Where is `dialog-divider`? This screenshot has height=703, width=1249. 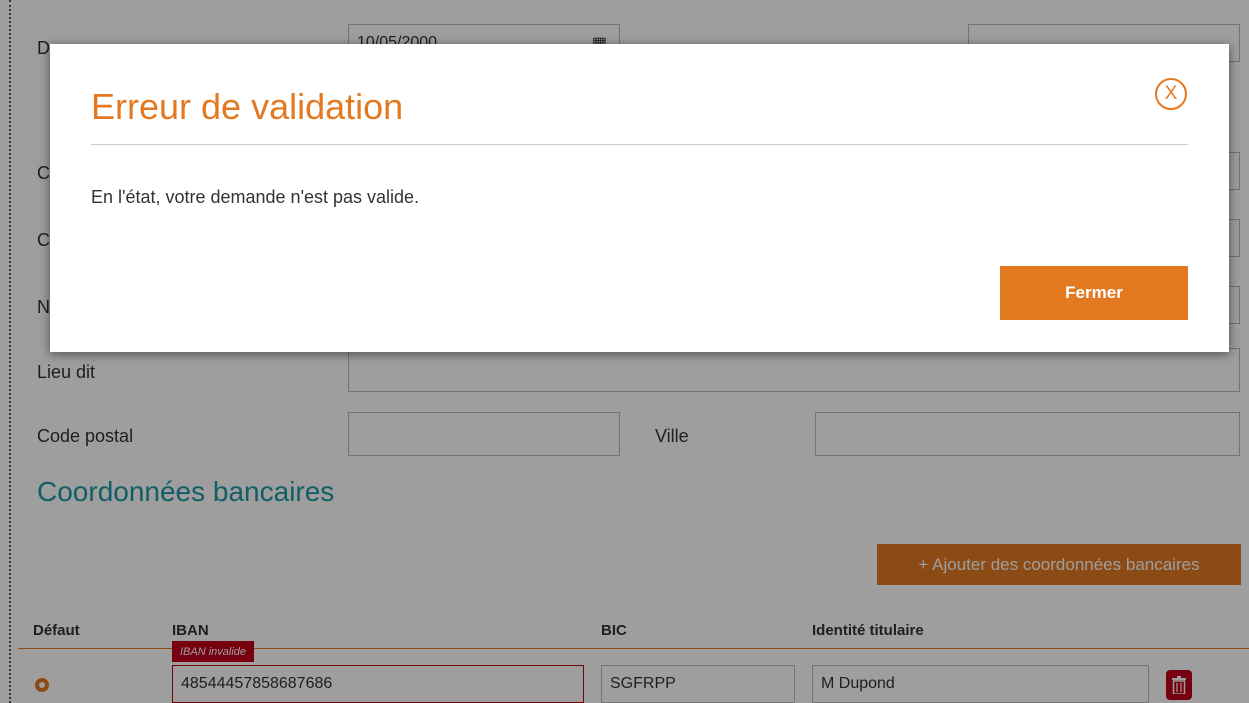
dialog-divider is located at coordinates (639, 144).